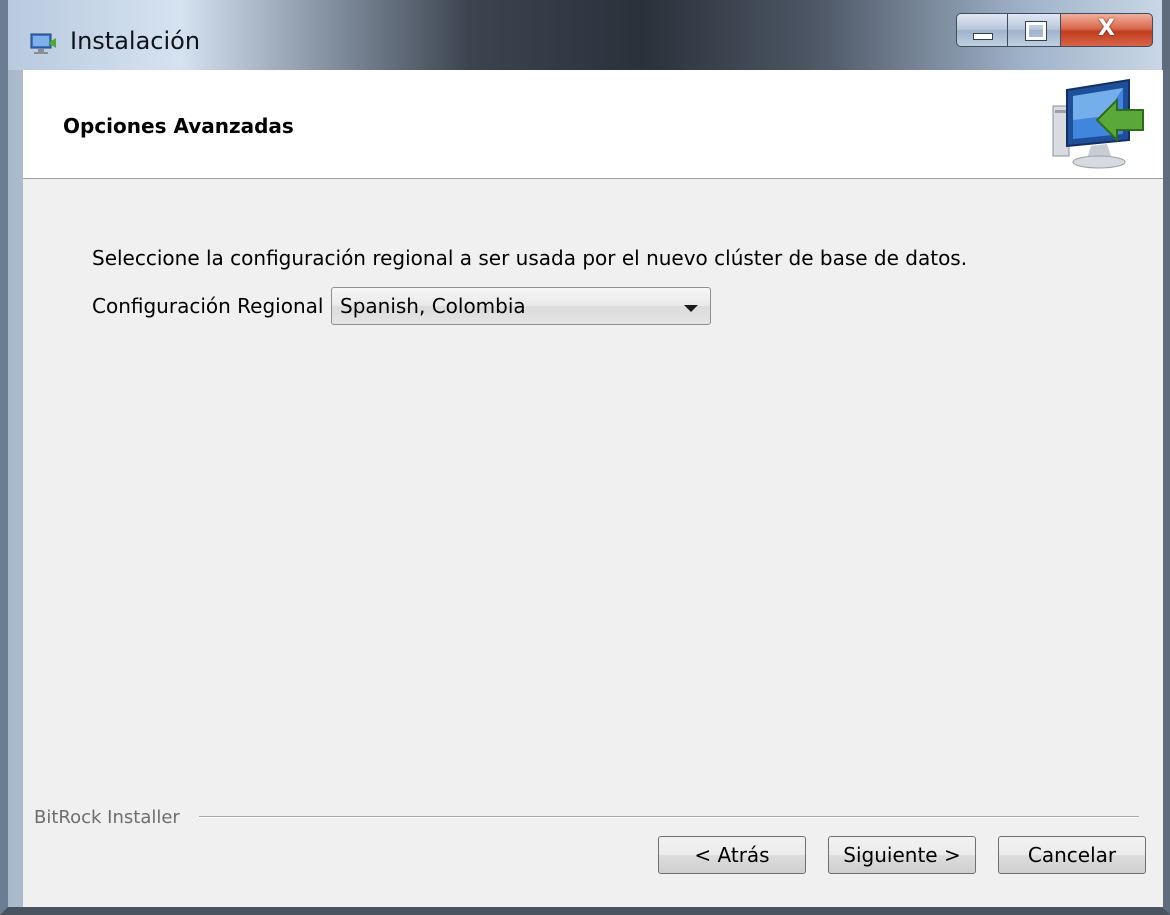 This screenshot has height=915, width=1170. What do you see at coordinates (732, 855) in the screenshot?
I see `back-button: < Atrás` at bounding box center [732, 855].